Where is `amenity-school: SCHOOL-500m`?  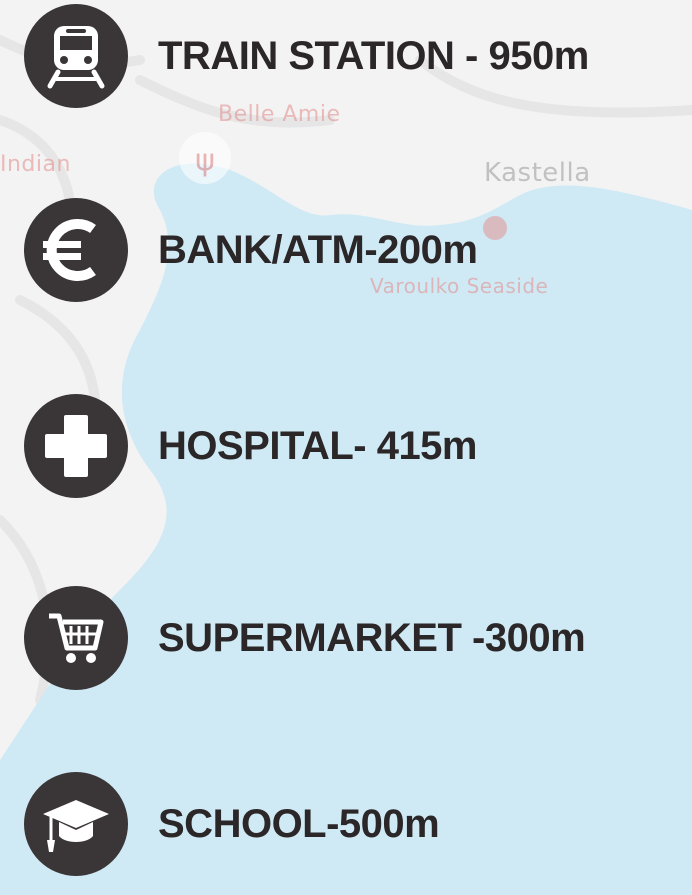
amenity-school: SCHOOL-500m is located at coordinates (232, 824).